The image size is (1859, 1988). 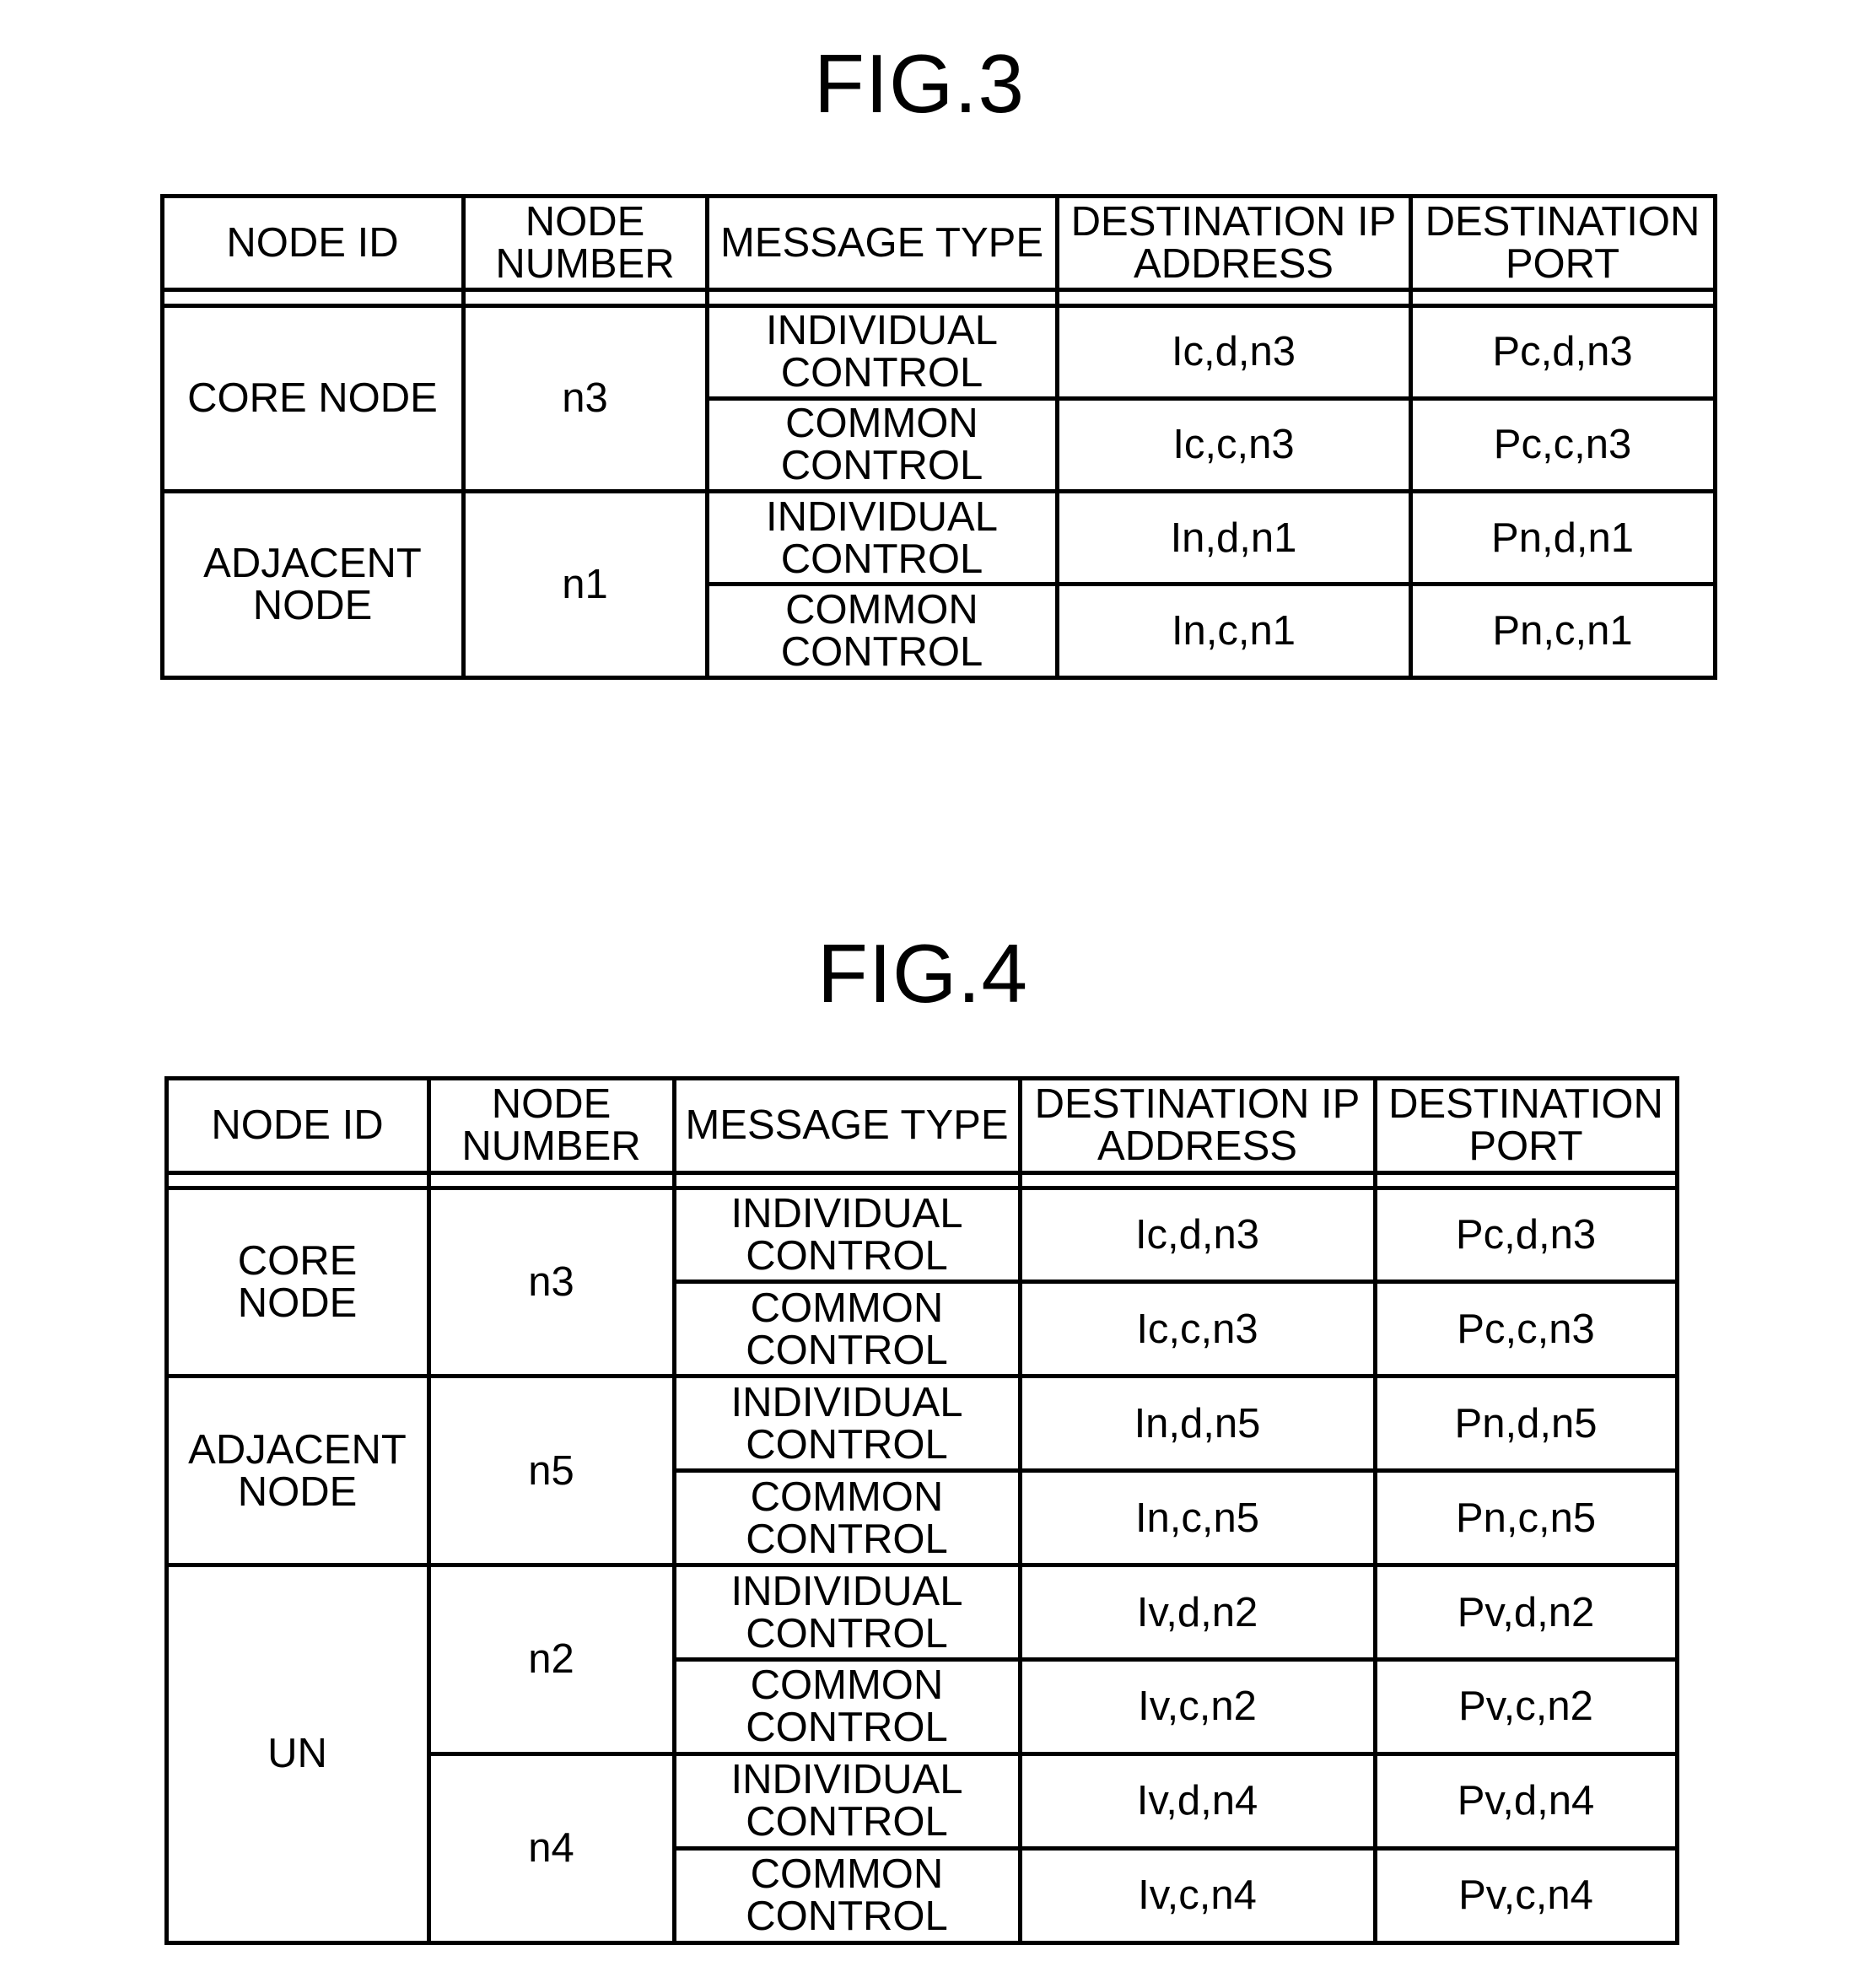 What do you see at coordinates (1526, 1612) in the screenshot?
I see `destination-port-cell: Pv,d,n2` at bounding box center [1526, 1612].